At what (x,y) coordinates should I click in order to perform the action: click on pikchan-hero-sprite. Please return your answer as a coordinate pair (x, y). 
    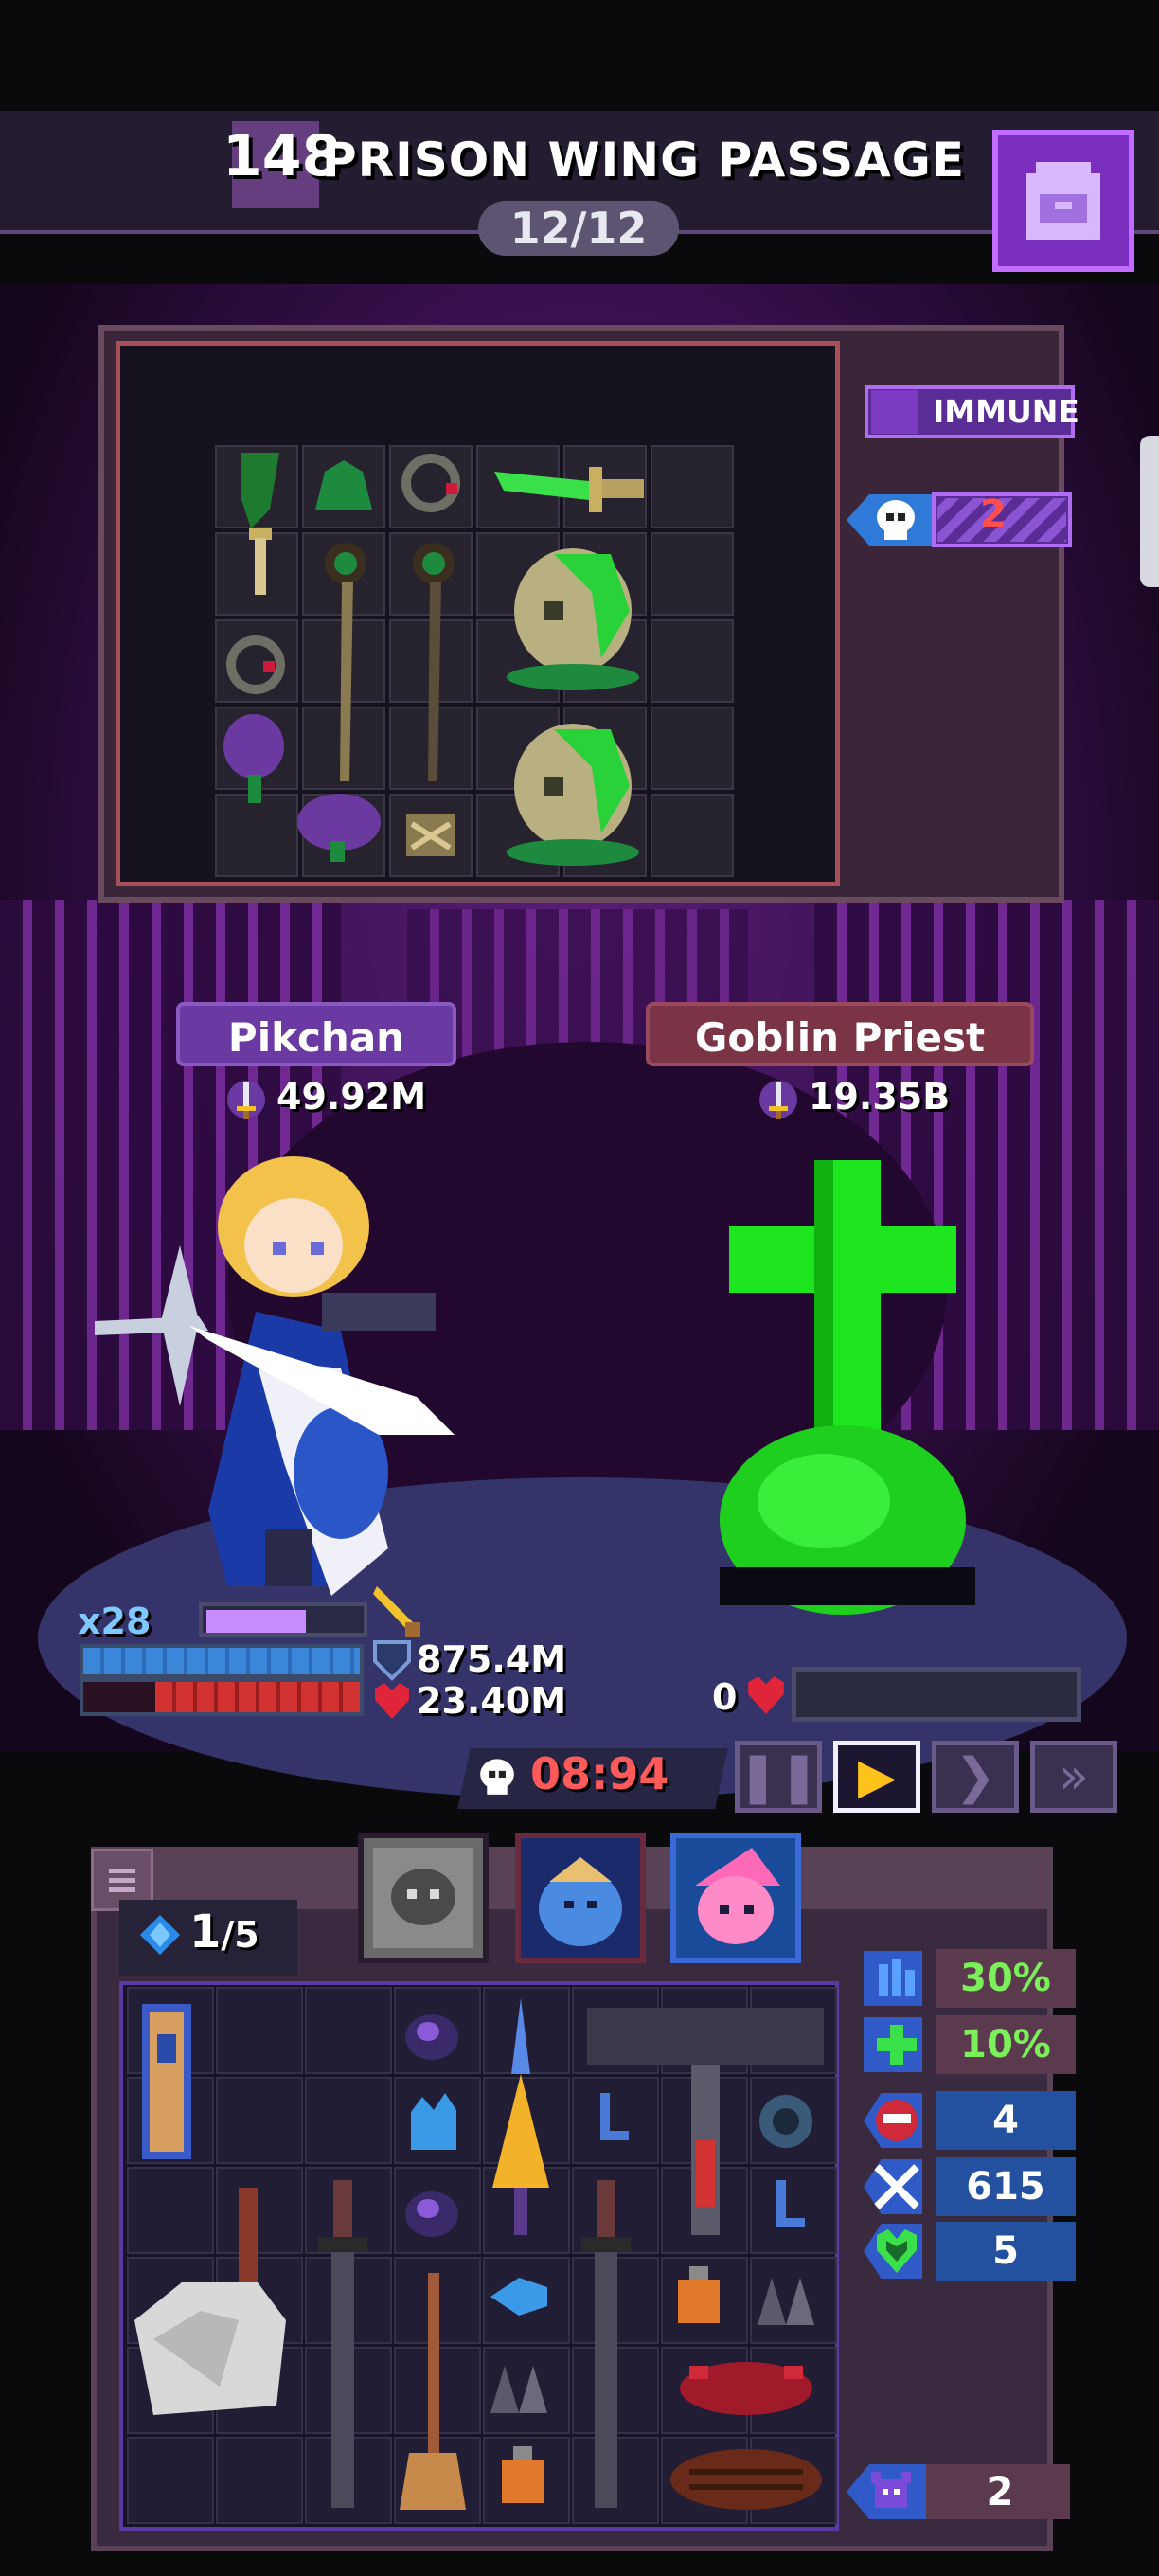
    Looking at the image, I should click on (275, 1376).